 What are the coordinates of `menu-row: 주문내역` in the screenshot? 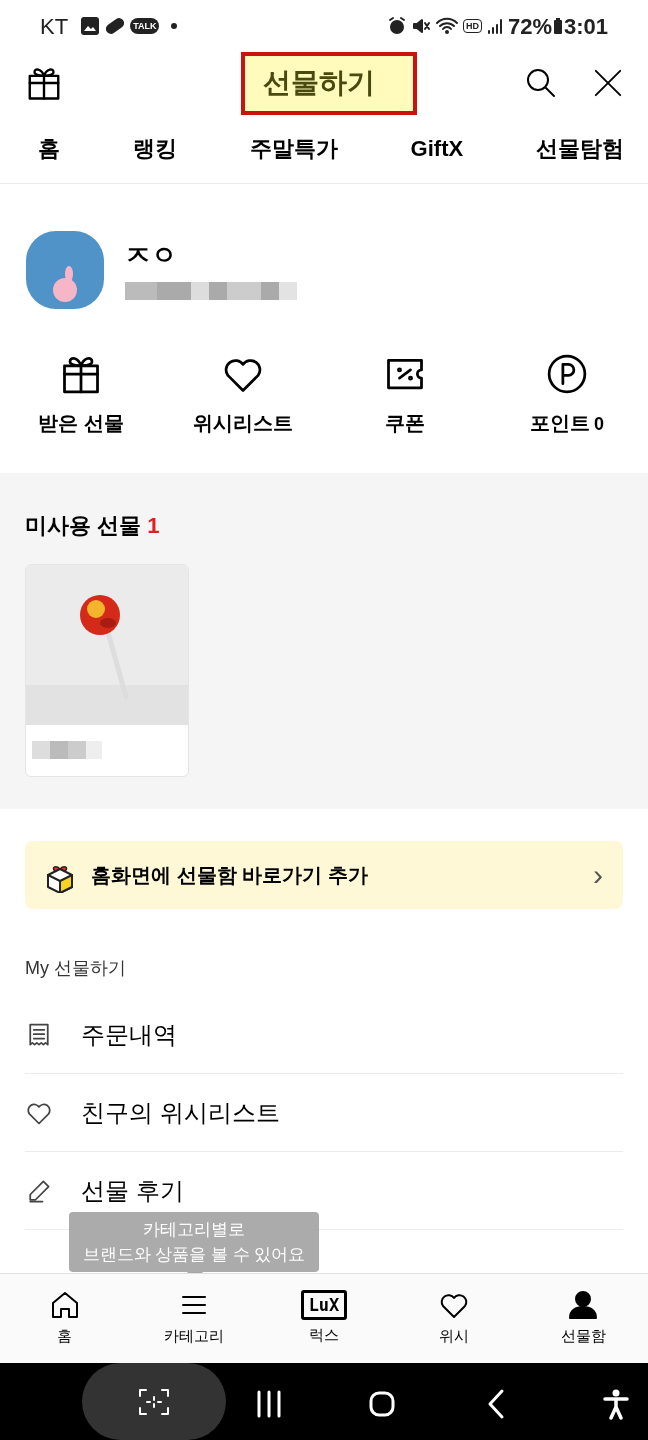 It's located at (324, 1035).